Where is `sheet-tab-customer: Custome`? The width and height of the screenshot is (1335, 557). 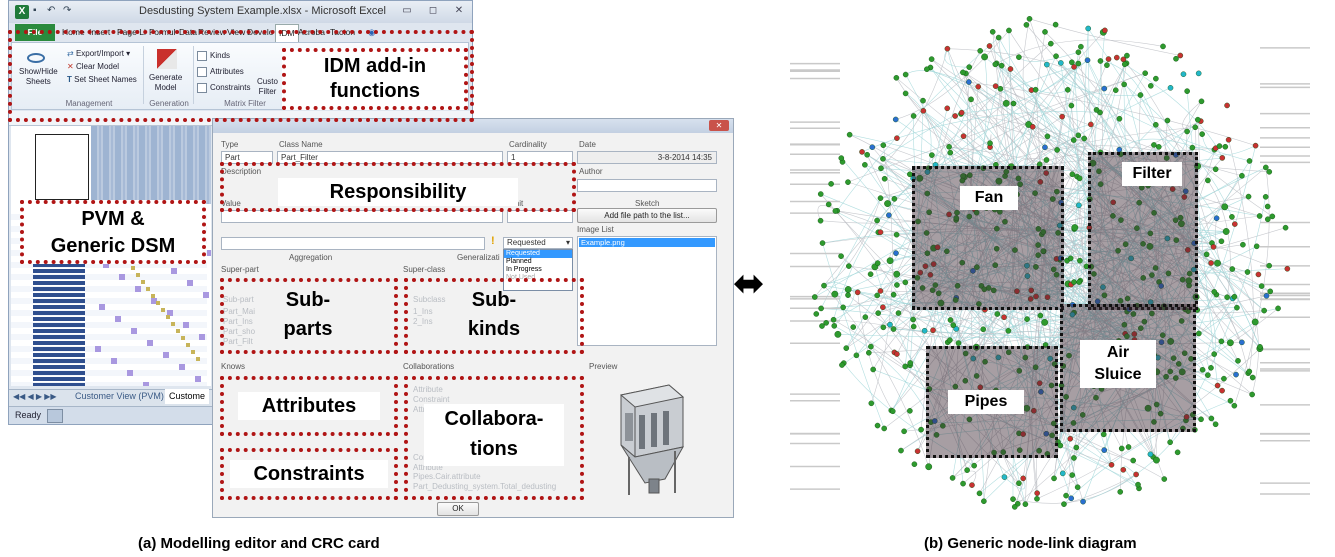 sheet-tab-customer: Custome is located at coordinates (187, 396).